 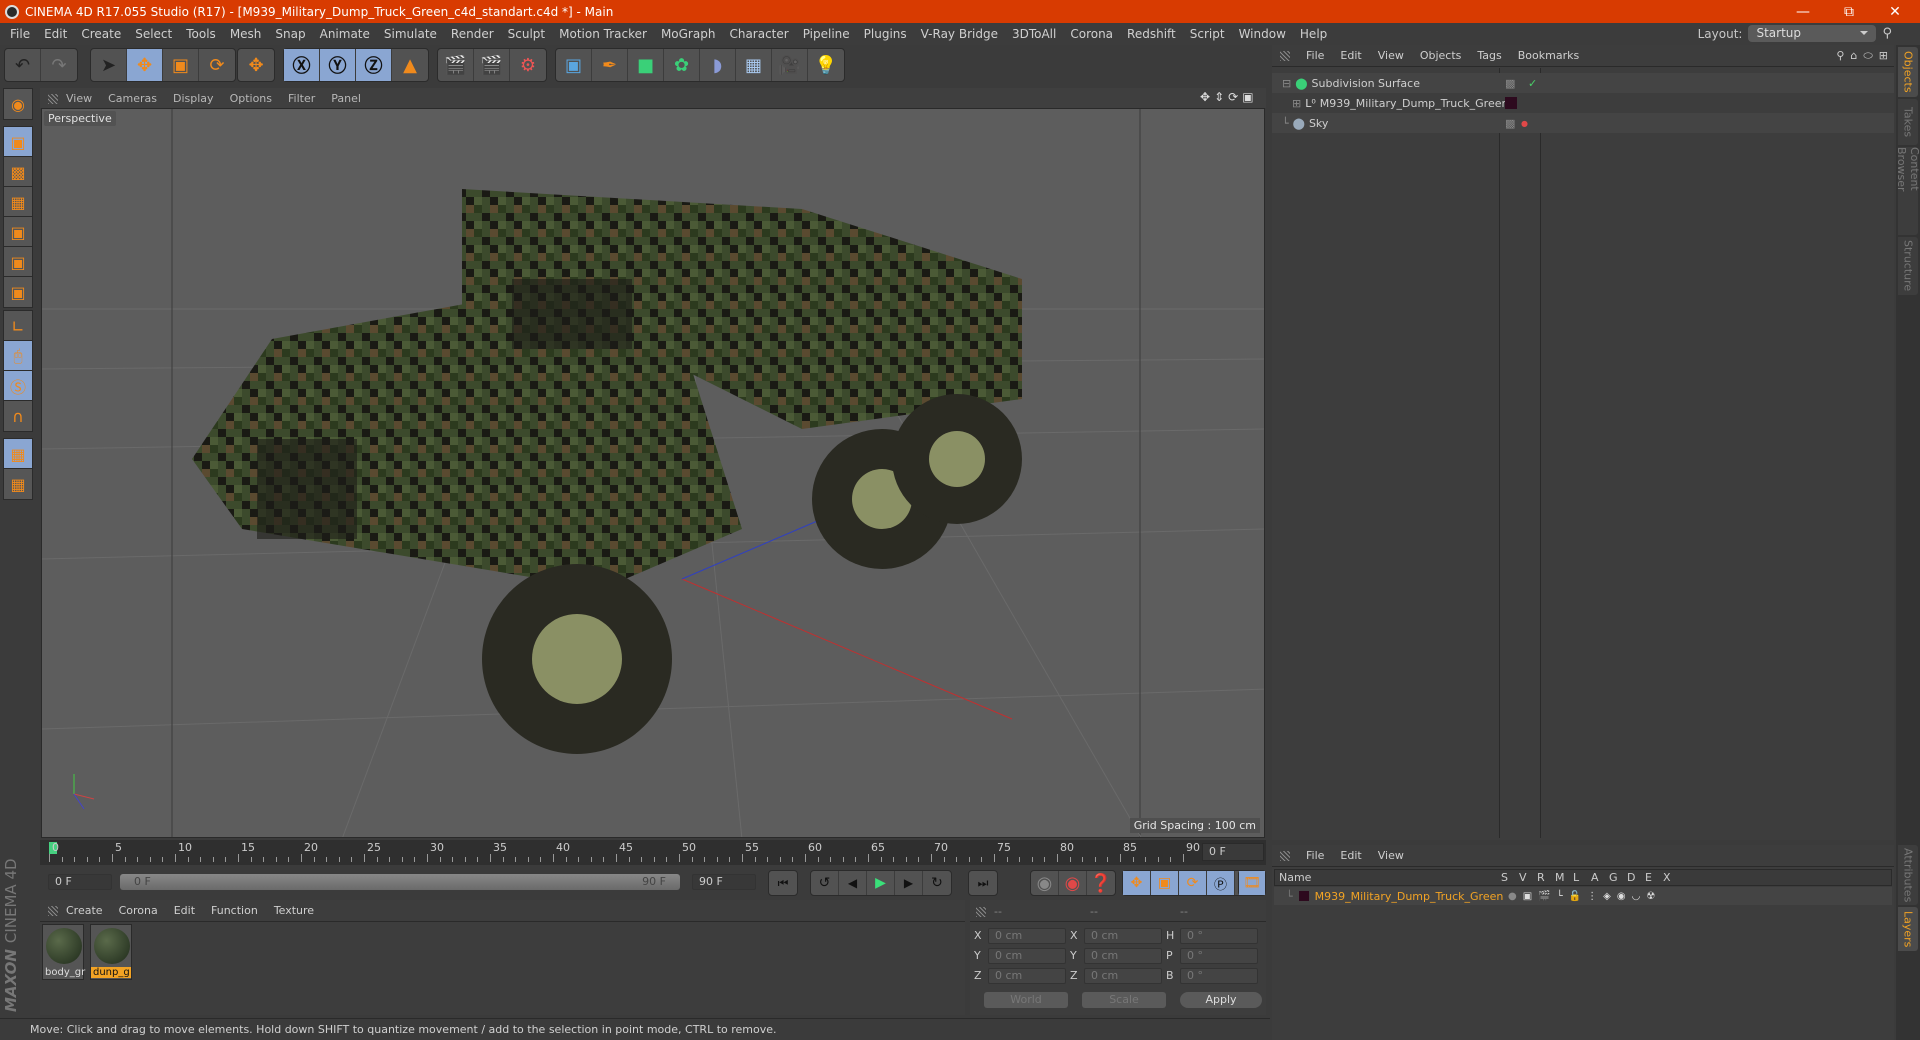 What do you see at coordinates (1883, 56) in the screenshot?
I see `new-window-icon: ⊞` at bounding box center [1883, 56].